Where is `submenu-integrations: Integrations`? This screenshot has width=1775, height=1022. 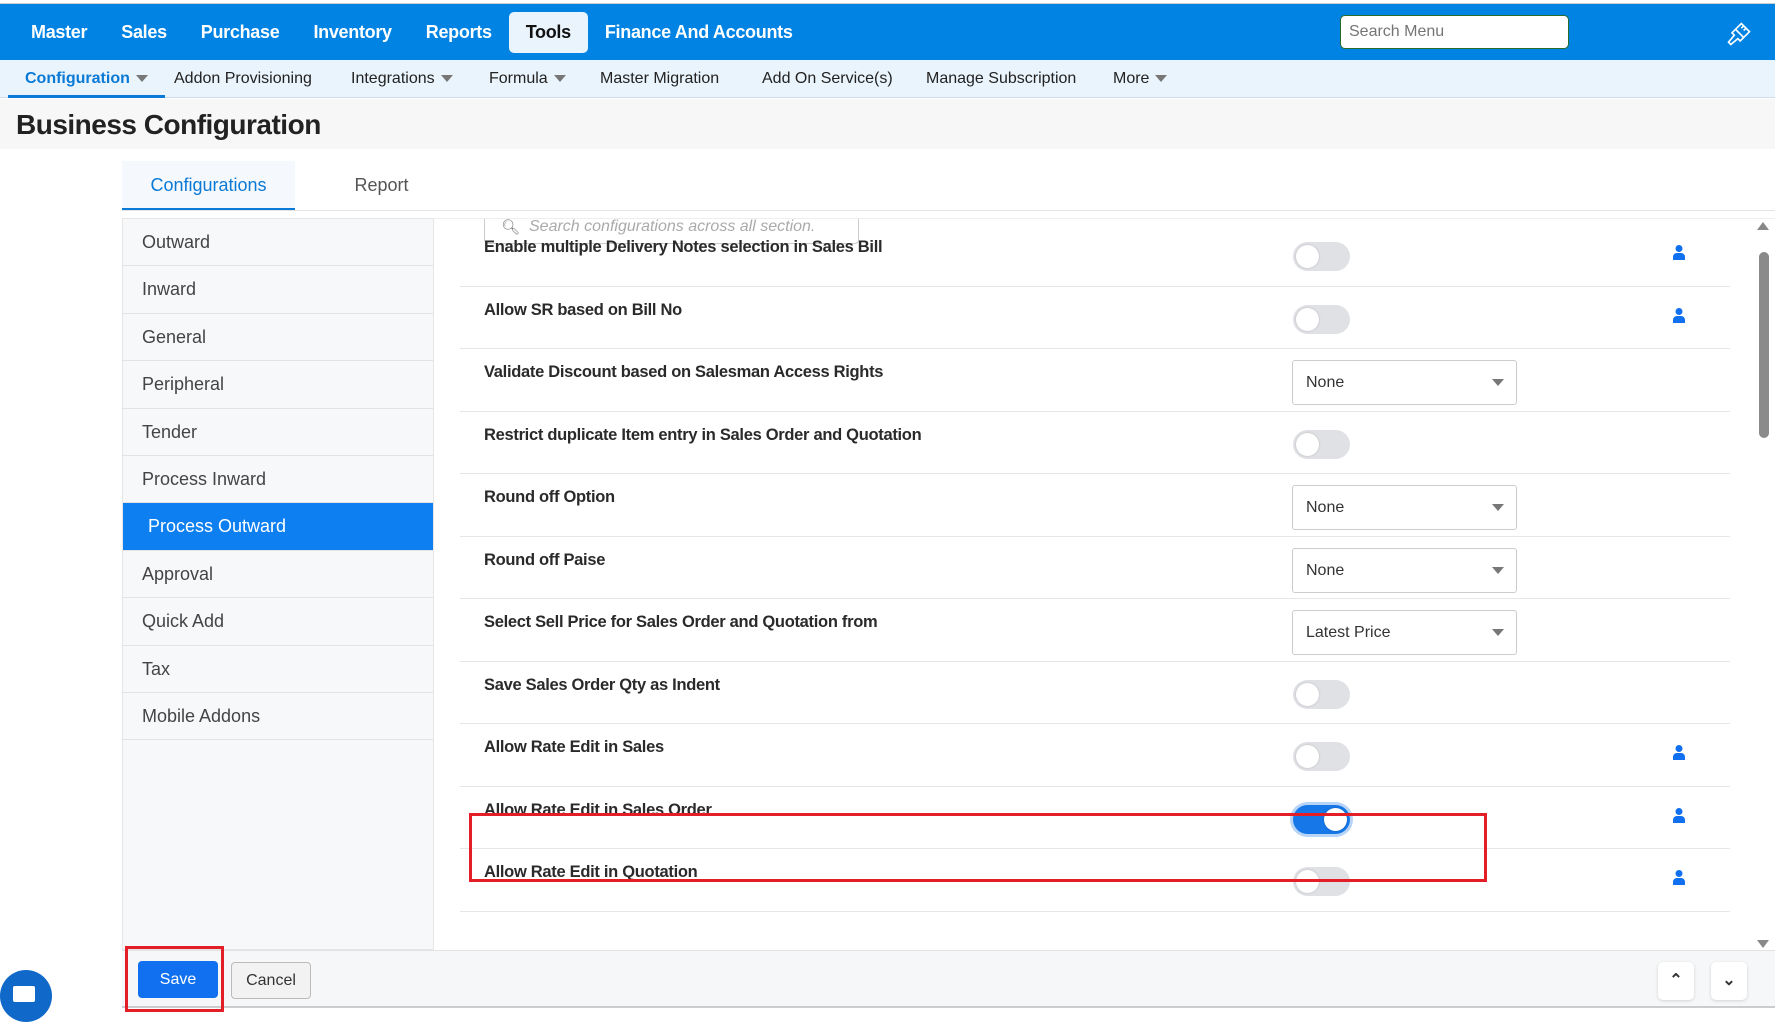 submenu-integrations: Integrations is located at coordinates (402, 79).